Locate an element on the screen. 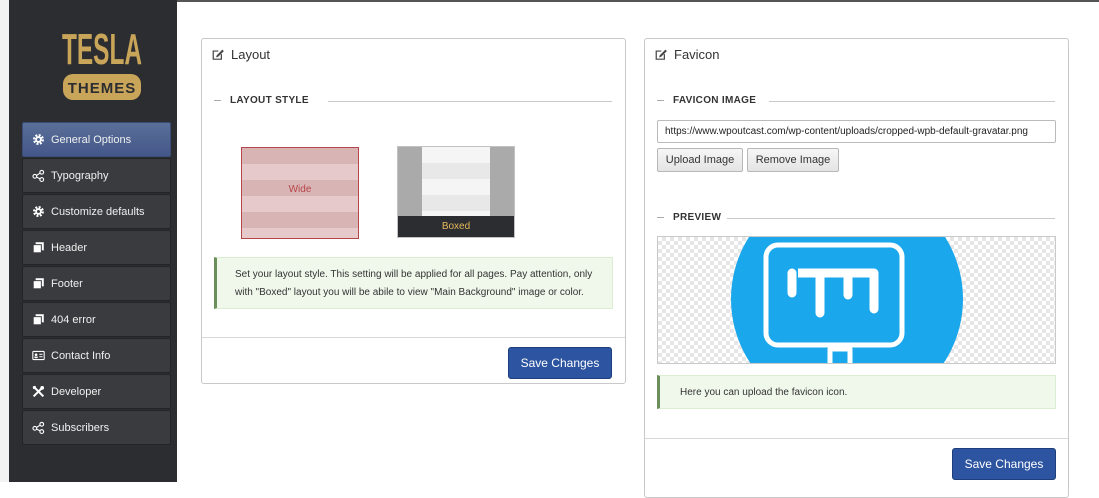 This screenshot has height=498, width=1099. sidebar-item-footer: Footer is located at coordinates (96, 283).